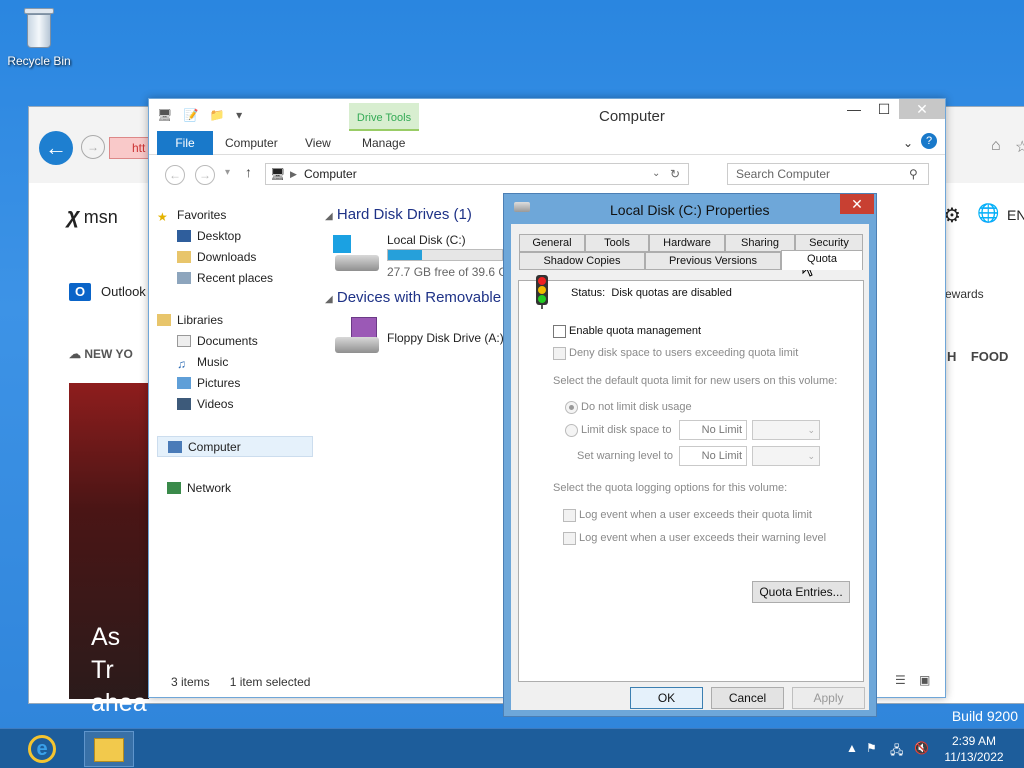 This screenshot has width=1024, height=768. I want to click on warning-value-field: No Limit, so click(713, 456).